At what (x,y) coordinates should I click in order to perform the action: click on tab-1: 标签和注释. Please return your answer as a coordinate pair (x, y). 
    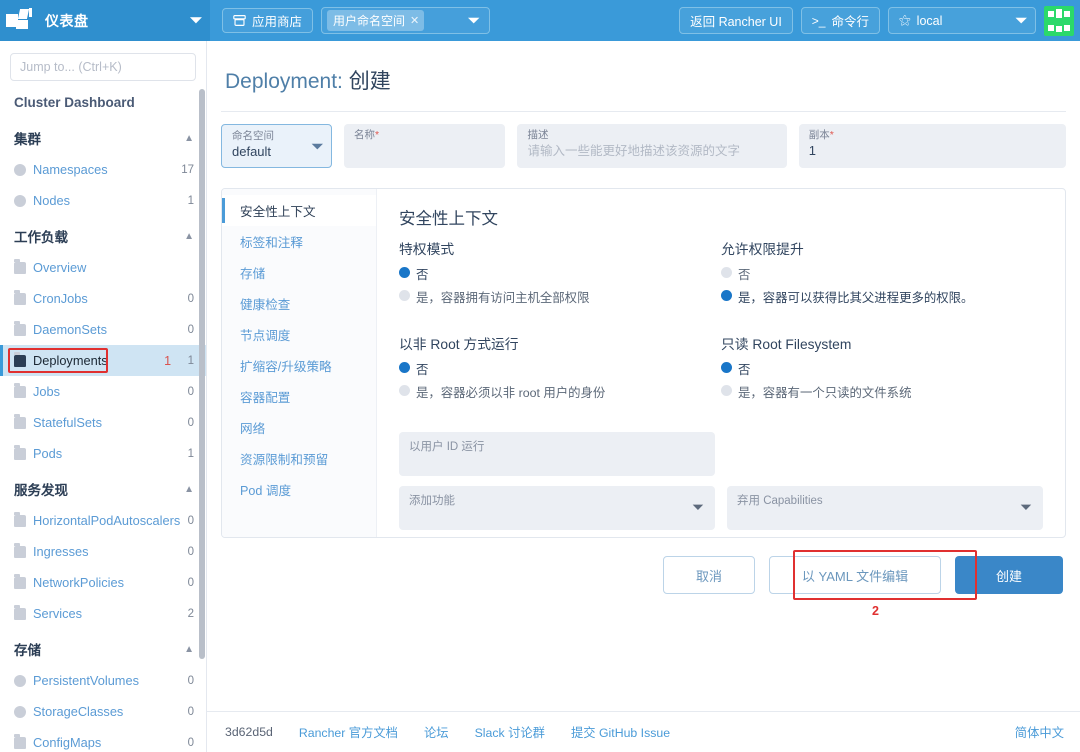
    Looking at the image, I should click on (299, 241).